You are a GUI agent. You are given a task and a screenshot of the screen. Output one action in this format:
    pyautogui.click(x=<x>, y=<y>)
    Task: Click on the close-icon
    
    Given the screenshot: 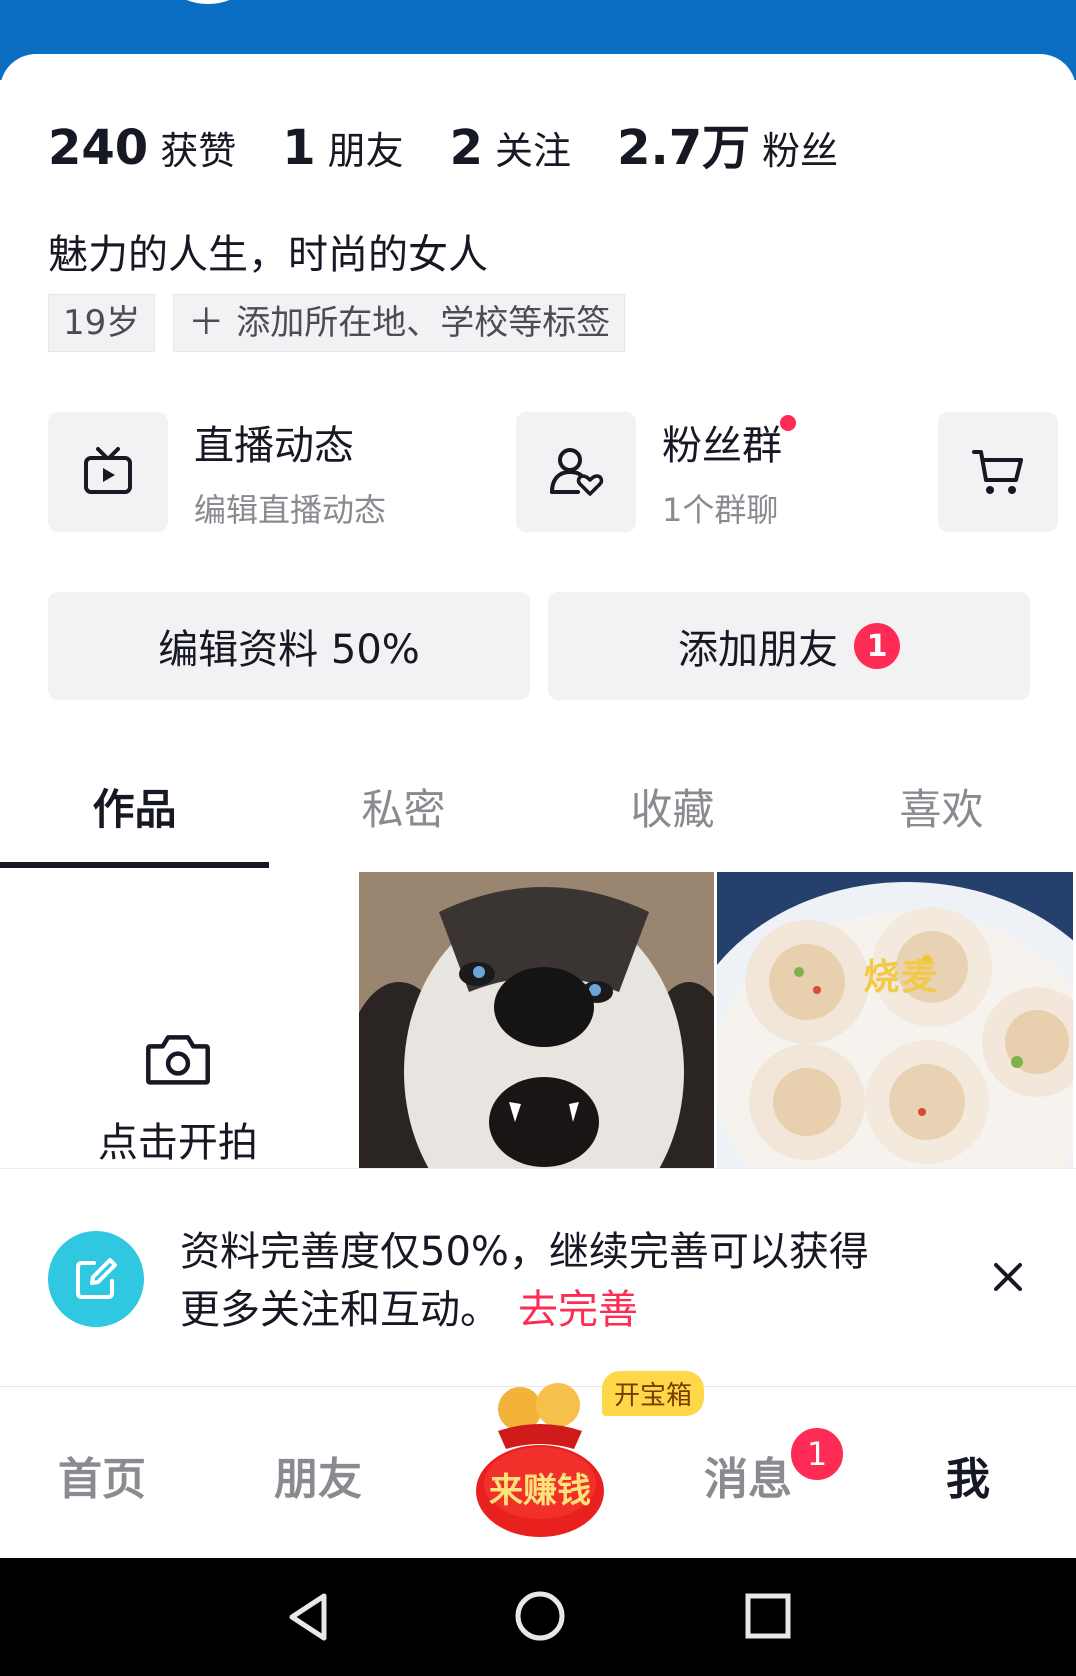 What is the action you would take?
    pyautogui.click(x=1008, y=1277)
    